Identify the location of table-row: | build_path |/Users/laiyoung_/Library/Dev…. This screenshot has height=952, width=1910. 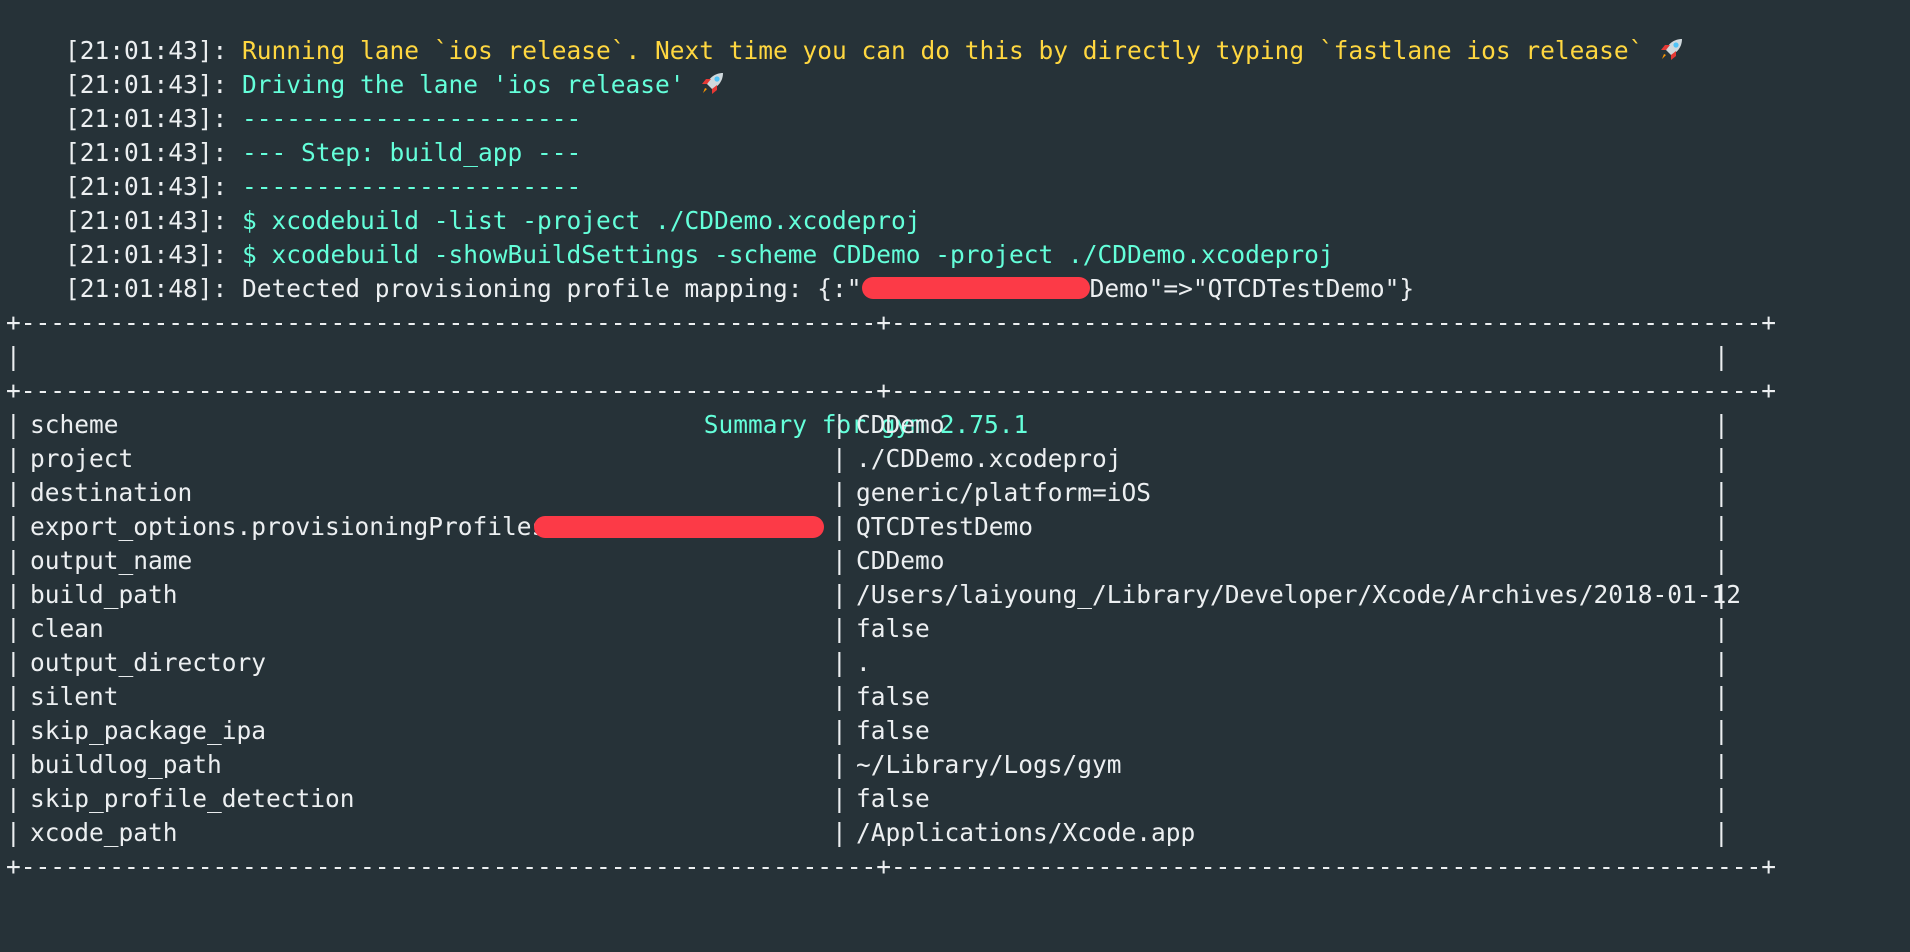
(956, 595).